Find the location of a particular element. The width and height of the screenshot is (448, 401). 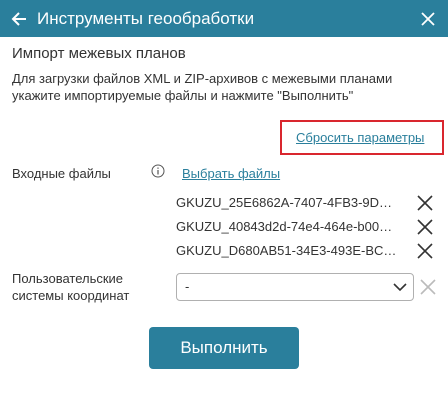

run-button: Выполнить is located at coordinates (224, 348).